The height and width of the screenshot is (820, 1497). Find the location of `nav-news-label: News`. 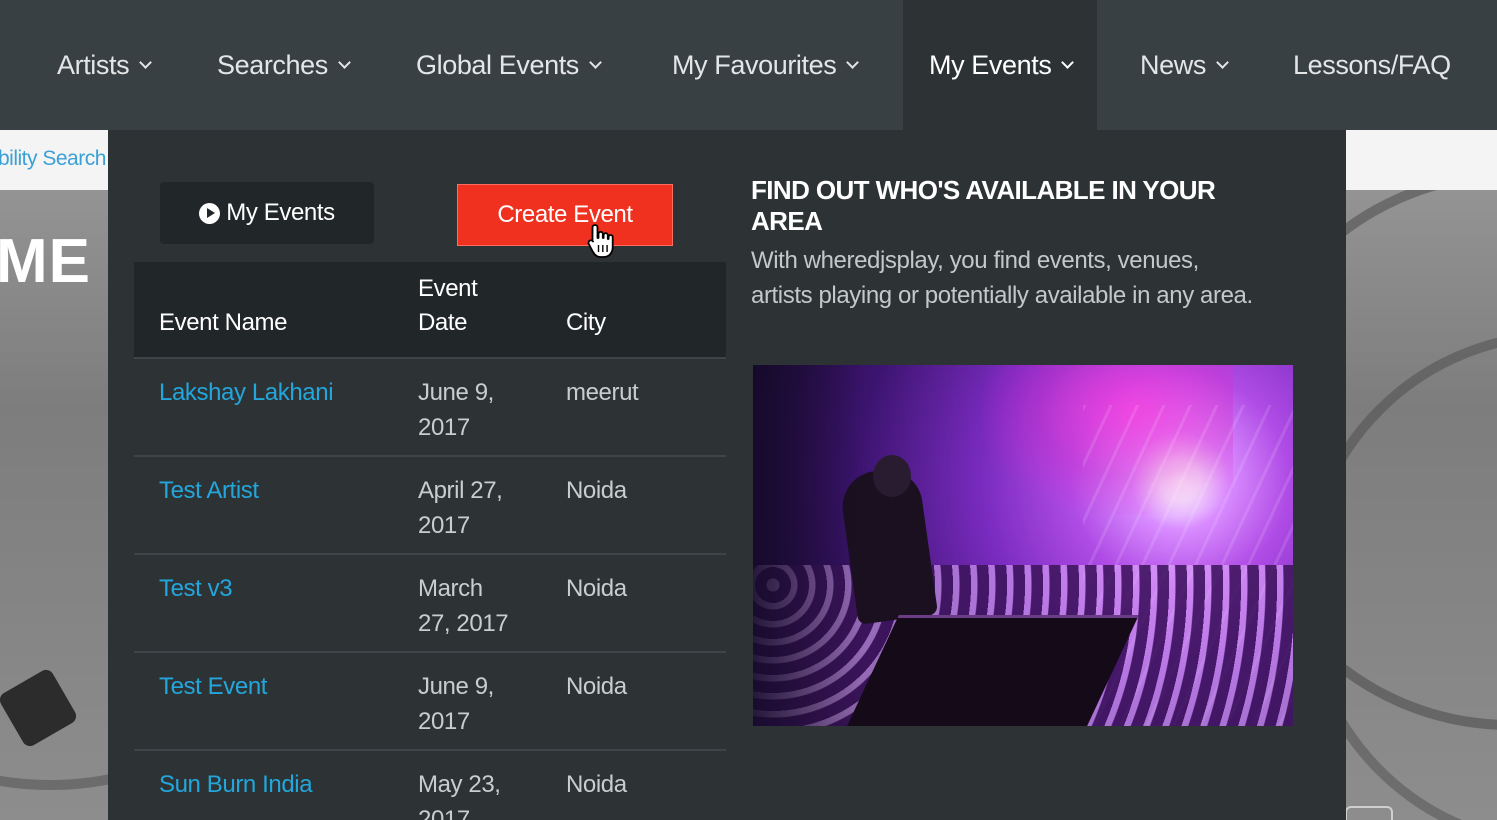

nav-news-label: News is located at coordinates (1173, 64).